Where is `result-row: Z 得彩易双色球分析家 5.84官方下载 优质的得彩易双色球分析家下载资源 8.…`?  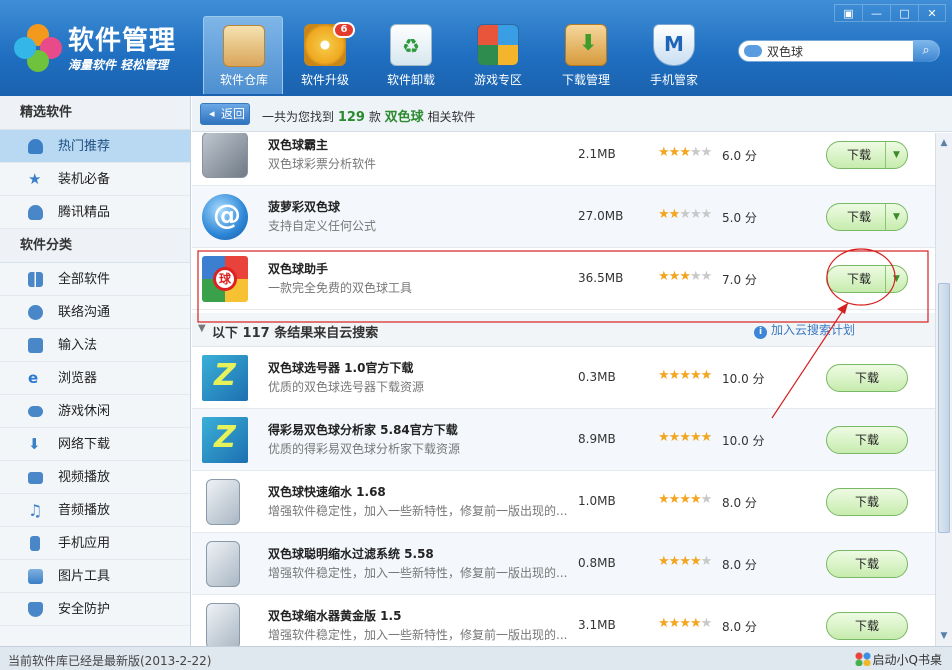 result-row: Z 得彩易双色球分析家 5.84官方下载 优质的得彩易双色球分析家下载资源 8.… is located at coordinates (563, 440).